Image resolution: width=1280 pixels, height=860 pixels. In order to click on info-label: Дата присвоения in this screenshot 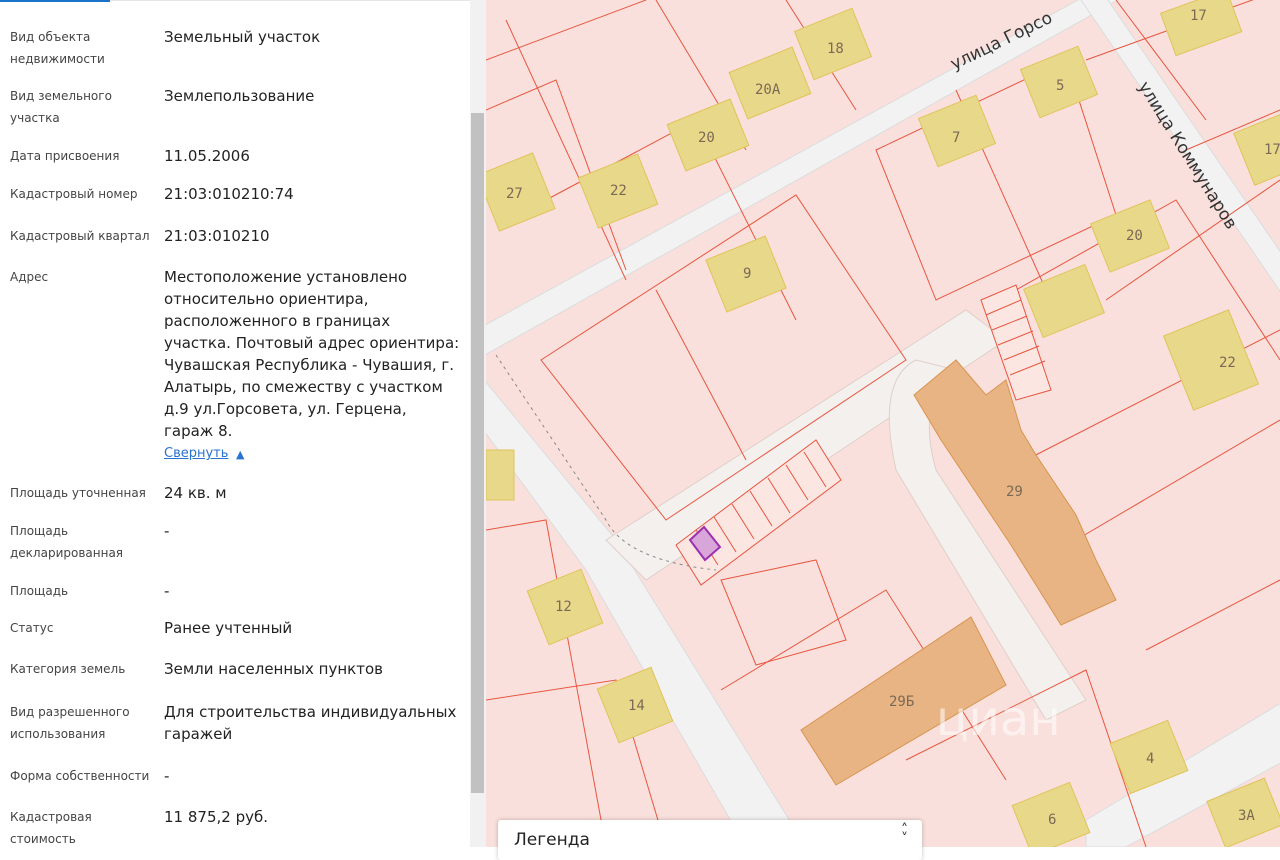, I will do `click(65, 156)`.